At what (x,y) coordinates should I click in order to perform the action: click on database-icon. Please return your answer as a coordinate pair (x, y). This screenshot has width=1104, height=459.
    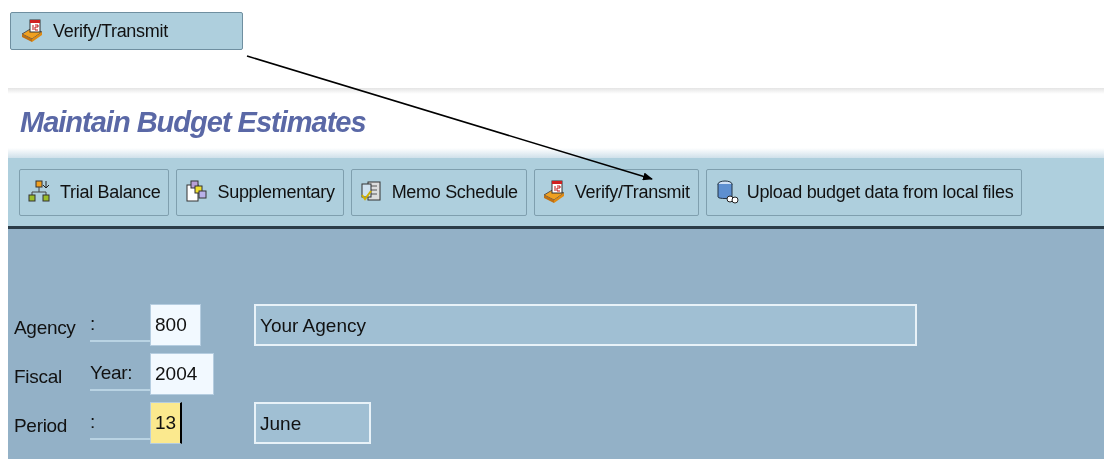
    Looking at the image, I should click on (726, 192).